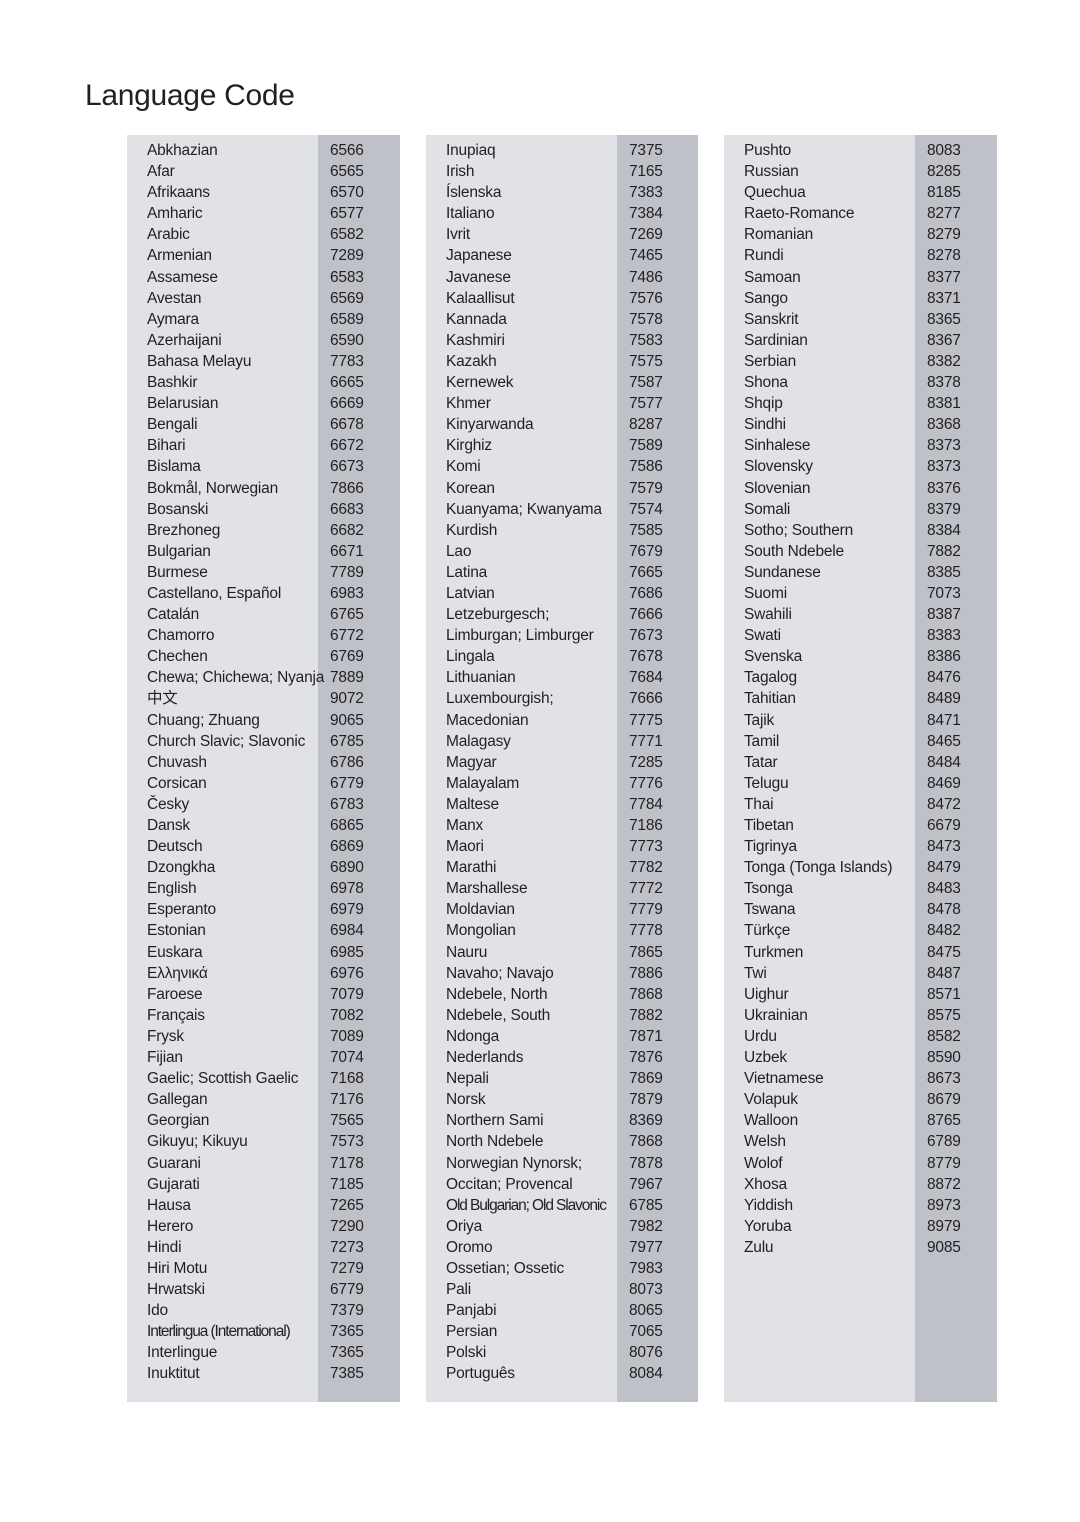 Image resolution: width=1080 pixels, height=1522 pixels. Describe the element at coordinates (263, 1352) in the screenshot. I see `language-row: Interlingue 7365` at that location.